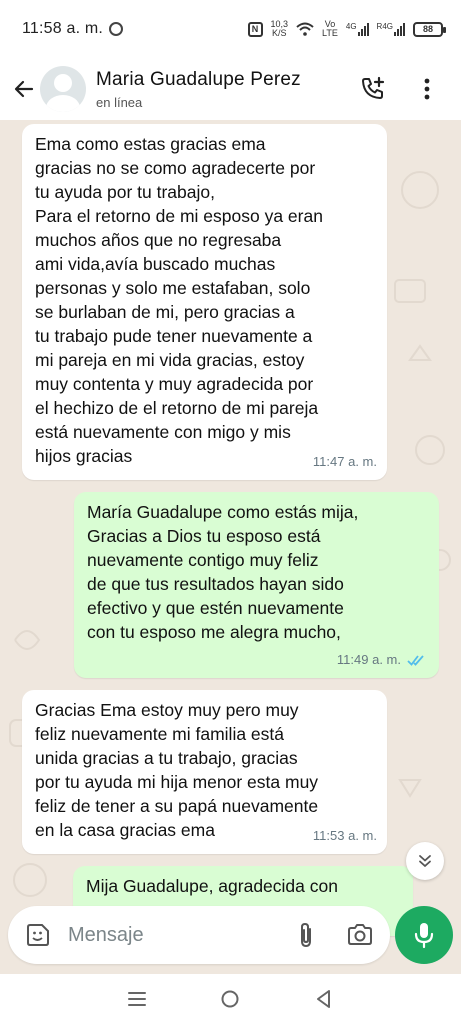 Image resolution: width=461 pixels, height=1024 pixels. I want to click on header-actions, so click(400, 89).